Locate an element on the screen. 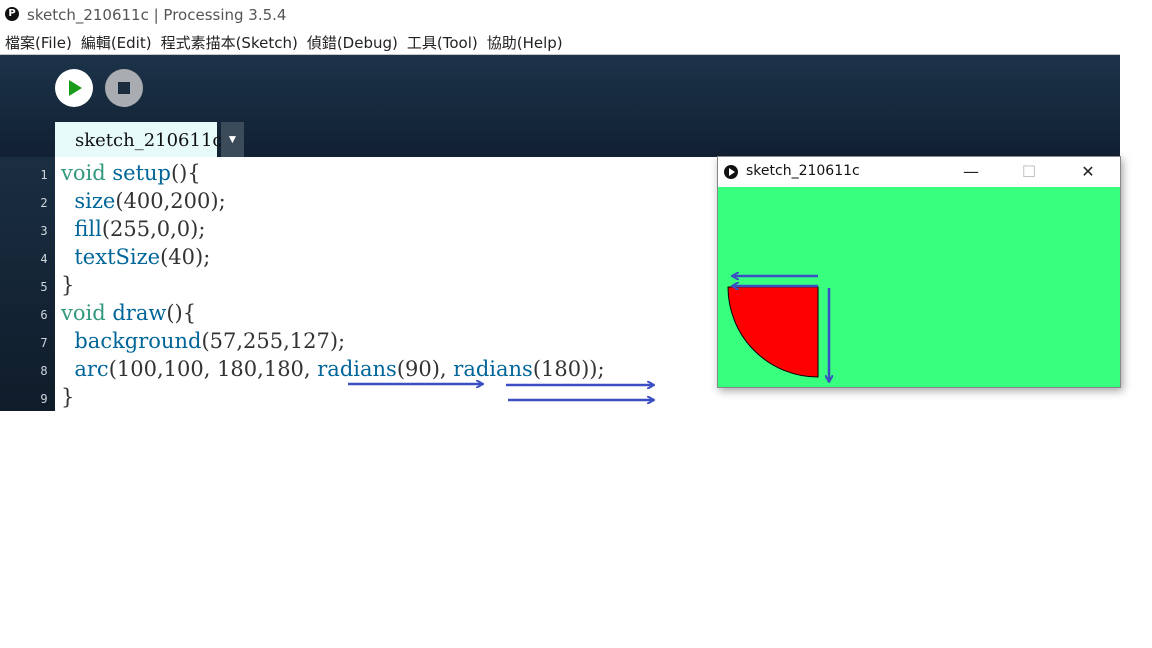 The height and width of the screenshot is (648, 1152). function-token: background is located at coordinates (138, 341).